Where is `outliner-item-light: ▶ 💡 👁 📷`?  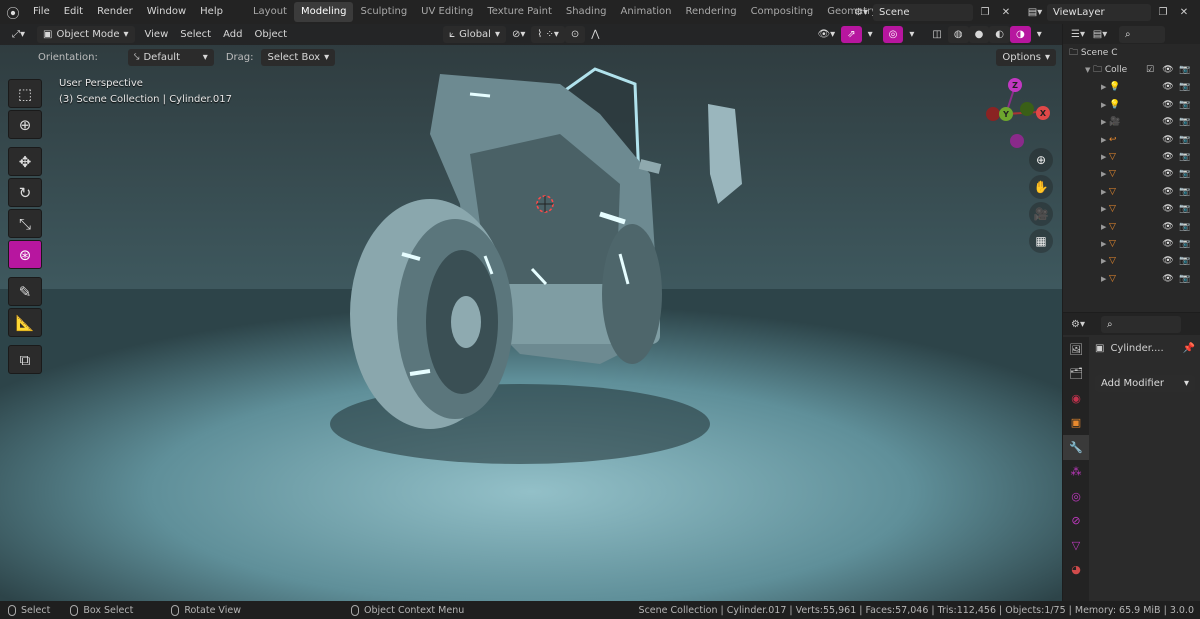 outliner-item-light: ▶ 💡 👁 📷 is located at coordinates (1131, 104).